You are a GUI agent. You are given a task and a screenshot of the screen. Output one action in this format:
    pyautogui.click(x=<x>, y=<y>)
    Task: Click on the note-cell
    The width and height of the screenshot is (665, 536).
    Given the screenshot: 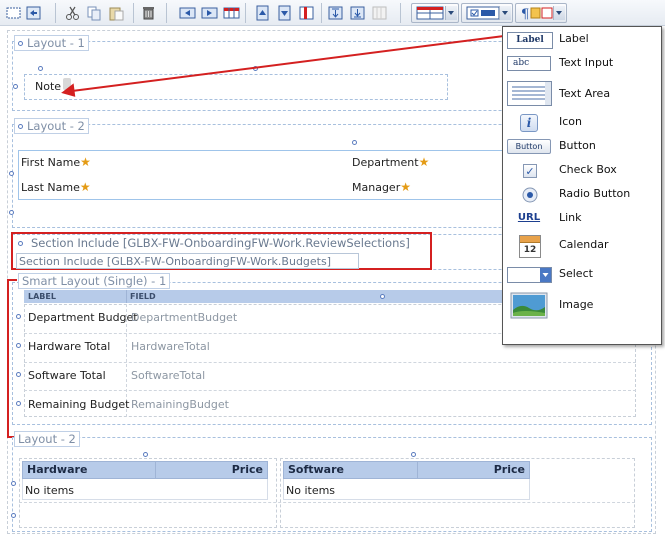 What is the action you would take?
    pyautogui.click(x=236, y=87)
    